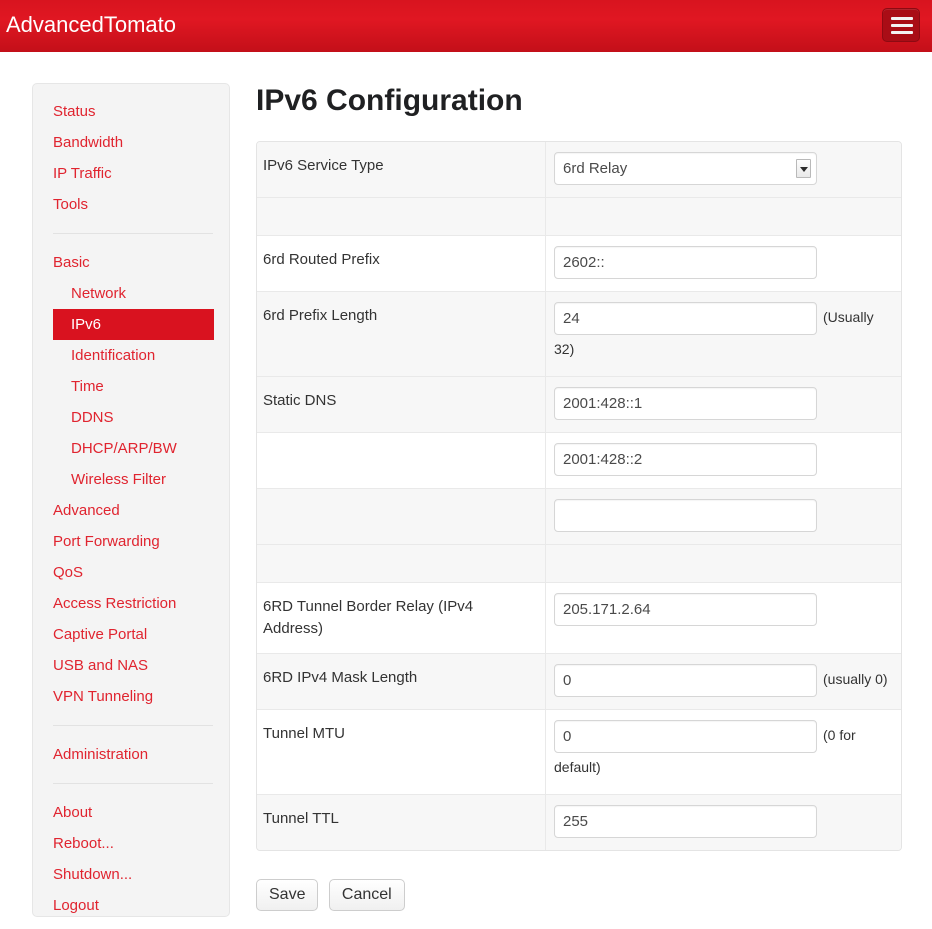 This screenshot has width=932, height=929. I want to click on field-service-type: 6rd Relay, so click(723, 169).